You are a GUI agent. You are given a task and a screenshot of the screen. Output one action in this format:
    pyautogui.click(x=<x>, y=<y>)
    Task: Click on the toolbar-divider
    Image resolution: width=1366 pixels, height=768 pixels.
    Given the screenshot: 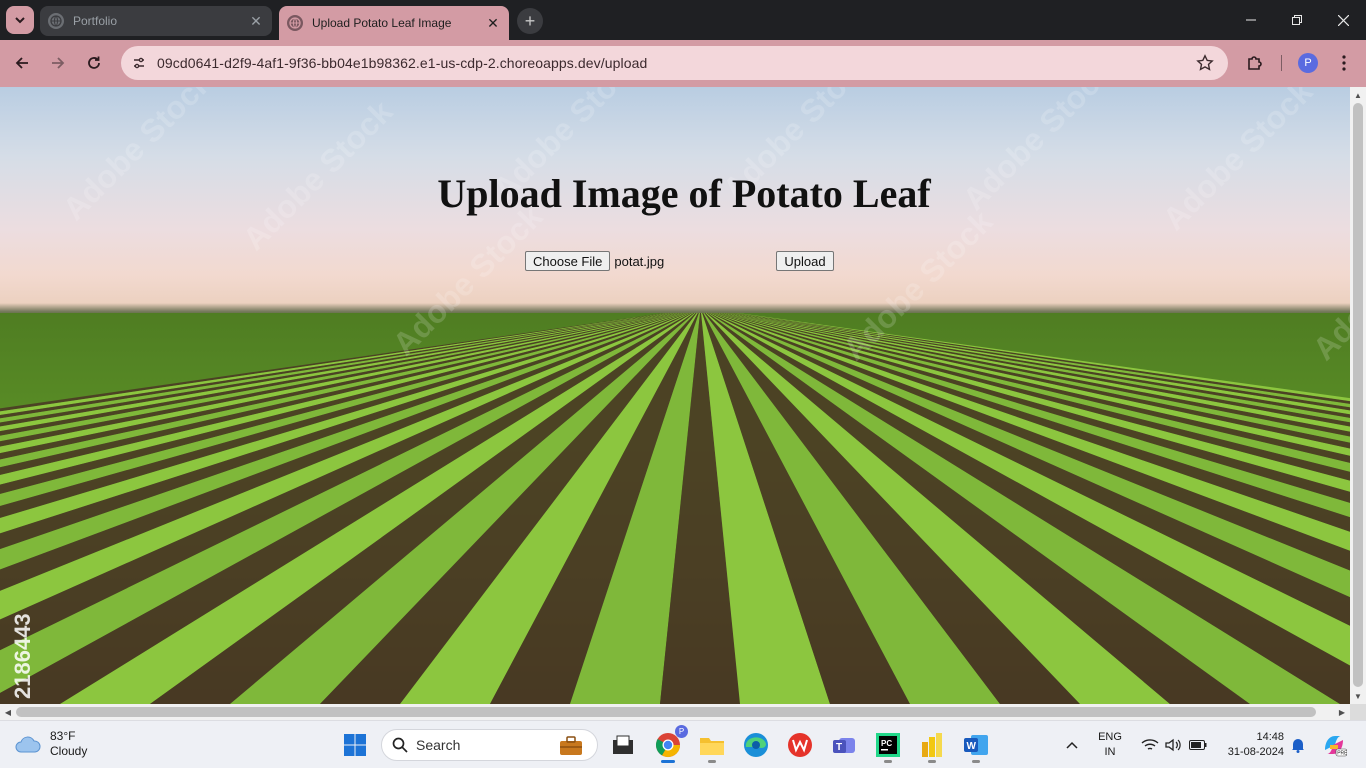 What is the action you would take?
    pyautogui.click(x=1281, y=63)
    